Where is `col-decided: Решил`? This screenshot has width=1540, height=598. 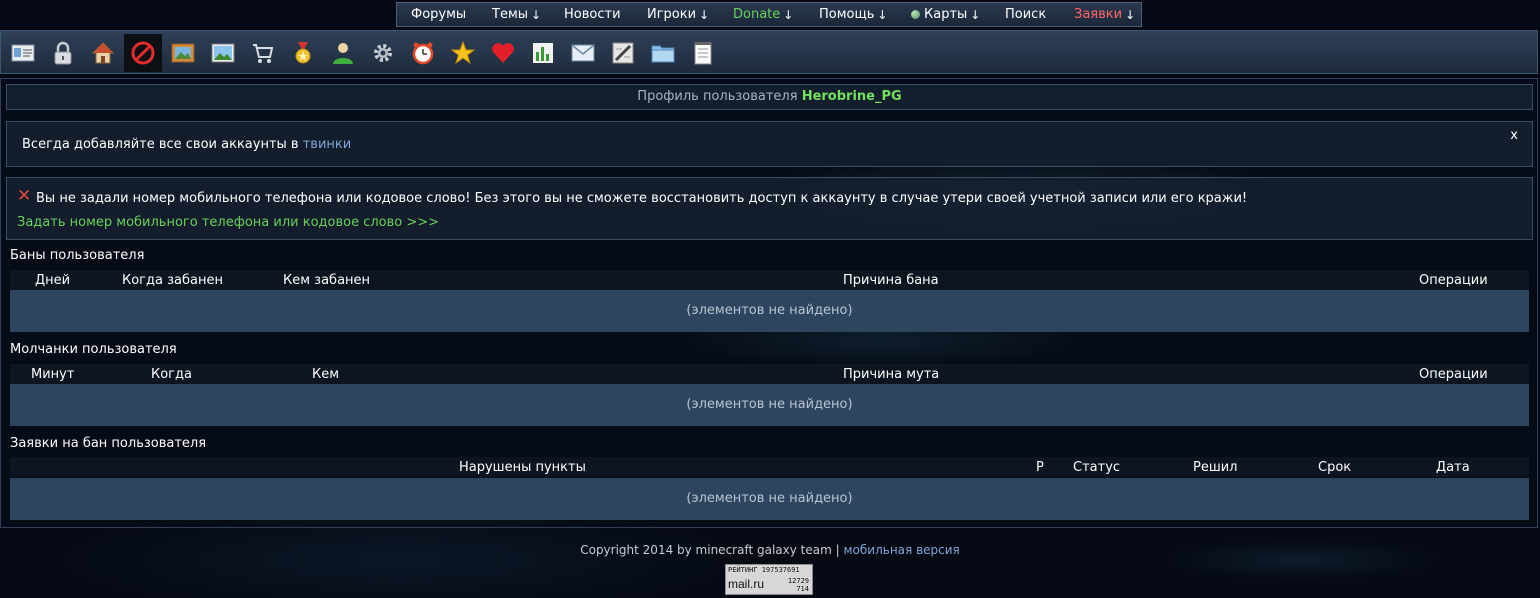
col-decided: Решил is located at coordinates (1215, 467).